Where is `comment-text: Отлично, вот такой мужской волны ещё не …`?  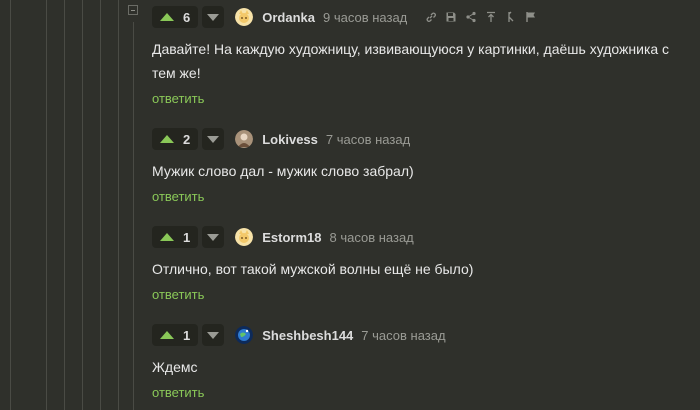 comment-text: Отлично, вот такой мужской волны ещё не … is located at coordinates (313, 269).